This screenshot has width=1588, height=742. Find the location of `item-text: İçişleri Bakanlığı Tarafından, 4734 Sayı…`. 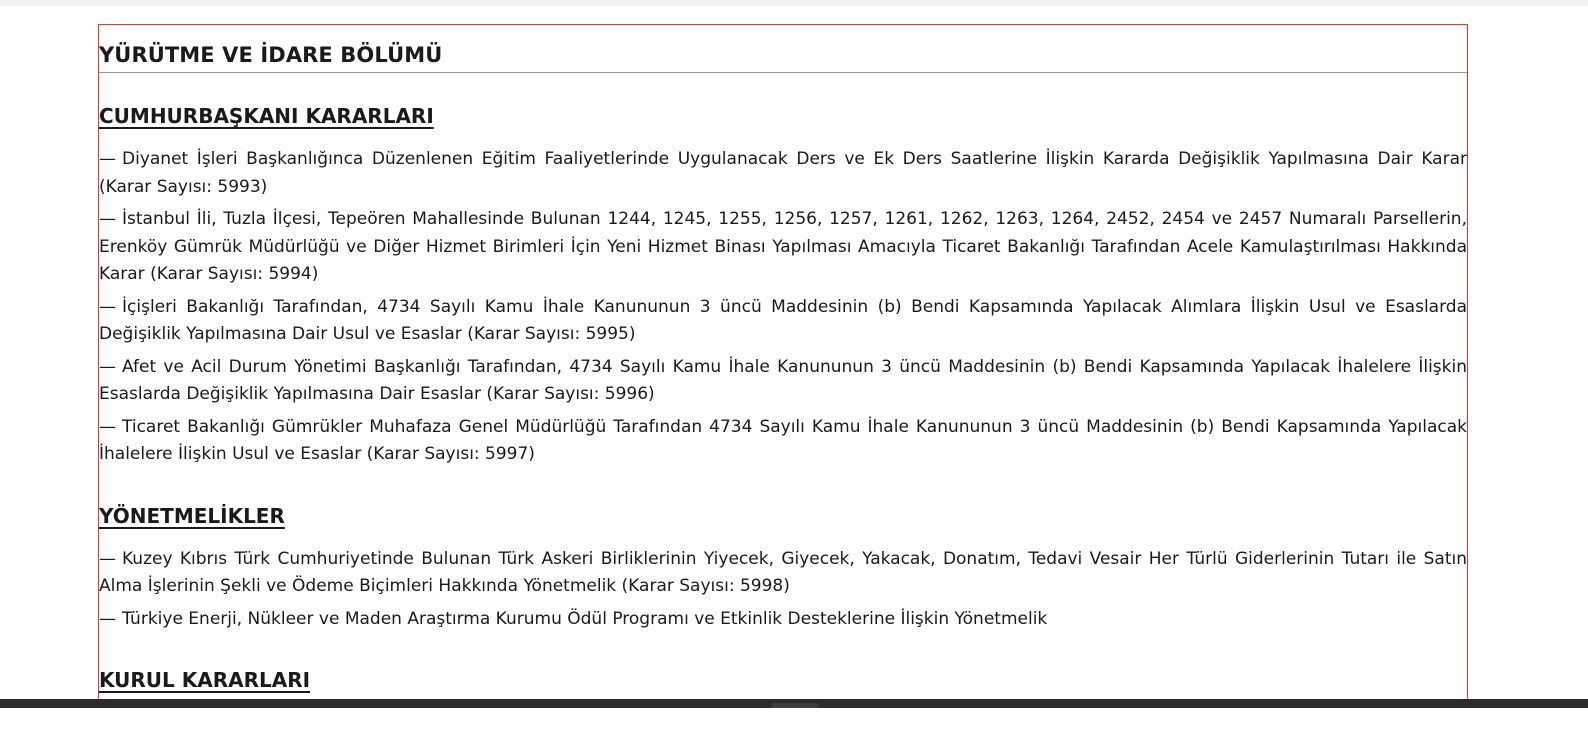

item-text: İçişleri Bakanlığı Tarafından, 4734 Sayı… is located at coordinates (783, 320).